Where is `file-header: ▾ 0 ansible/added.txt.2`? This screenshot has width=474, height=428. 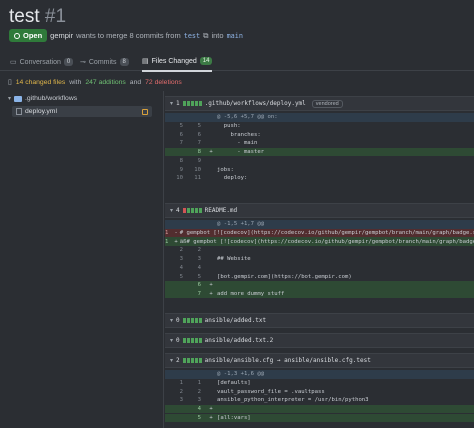
file-header: ▾ 0 ansible/added.txt.2 is located at coordinates (319, 340).